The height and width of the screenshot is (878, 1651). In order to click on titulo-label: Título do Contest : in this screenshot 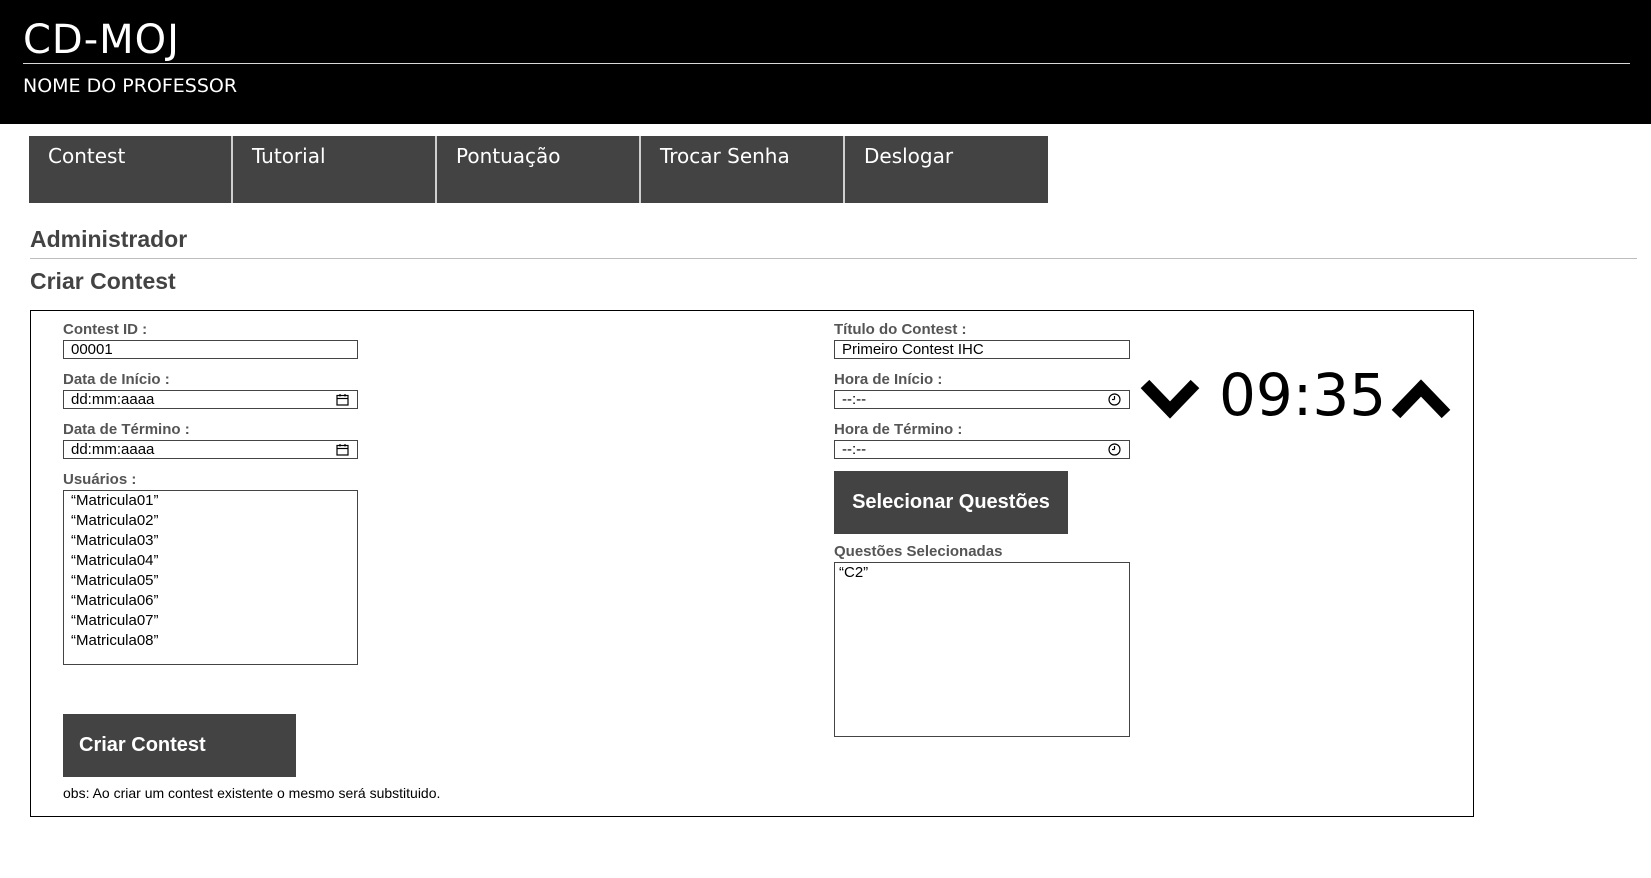, I will do `click(900, 329)`.